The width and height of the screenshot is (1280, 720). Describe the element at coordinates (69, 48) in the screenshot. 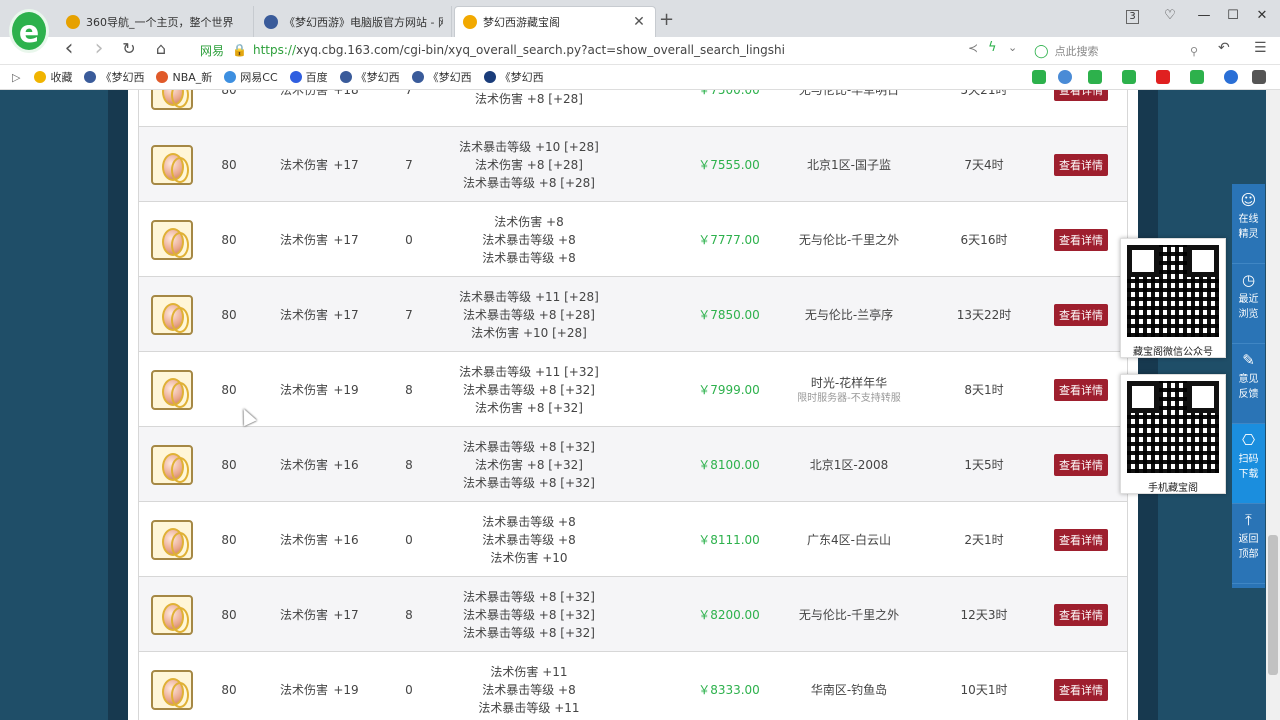

I see `back-button: ‹` at that location.